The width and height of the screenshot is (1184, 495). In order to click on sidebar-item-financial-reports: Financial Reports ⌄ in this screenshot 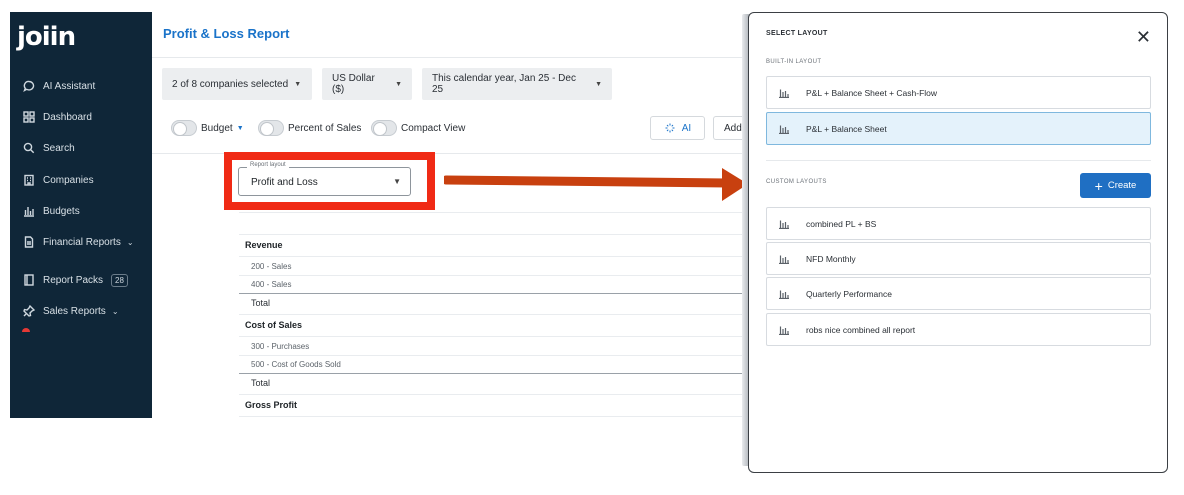, I will do `click(86, 242)`.